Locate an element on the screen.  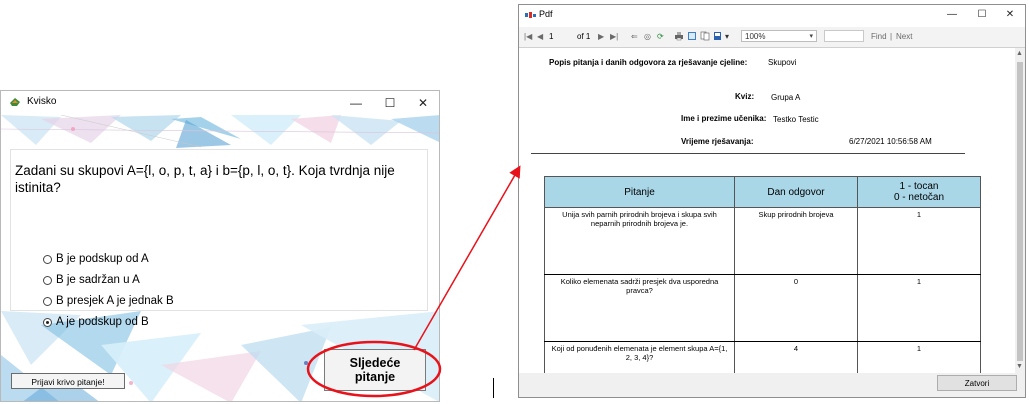
previous-page-icon: ◀ is located at coordinates (540, 36).